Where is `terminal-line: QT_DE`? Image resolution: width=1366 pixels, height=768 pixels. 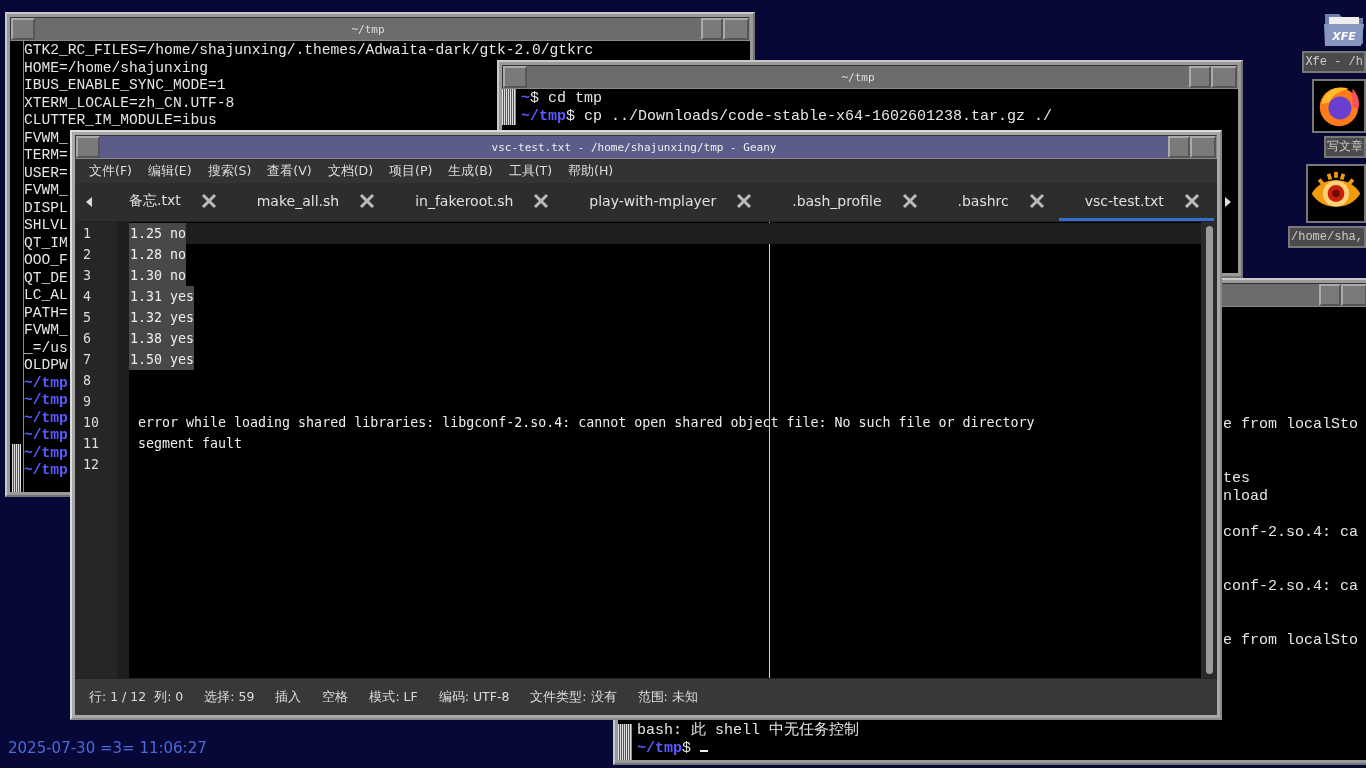
terminal-line: QT_DE is located at coordinates (46, 278).